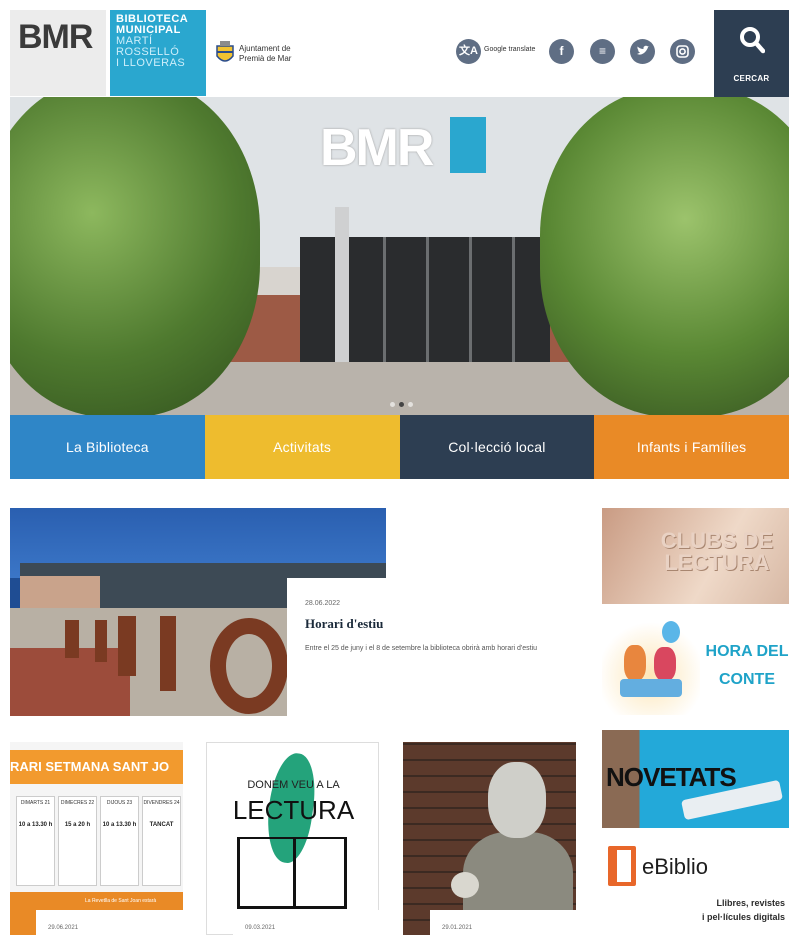  I want to click on person-hand, so click(465, 885).